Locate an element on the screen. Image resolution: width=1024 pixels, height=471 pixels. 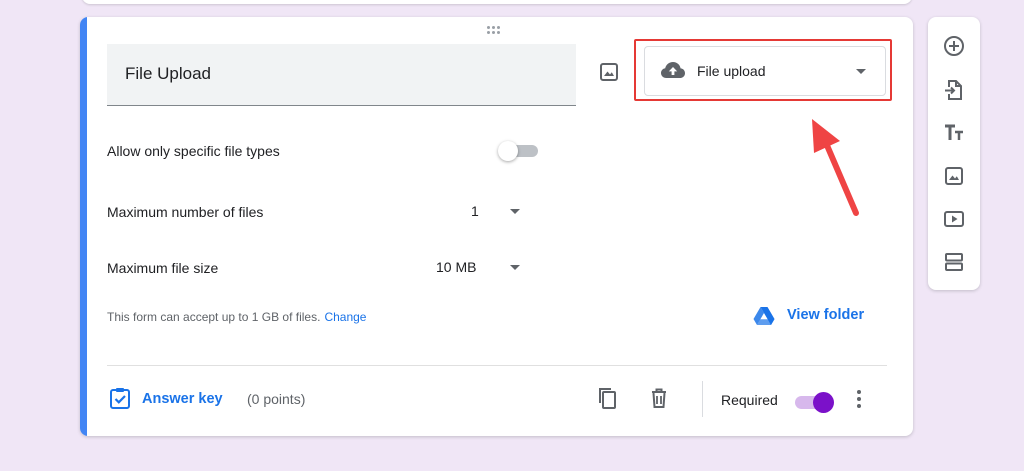
points-label: (0 points) is located at coordinates (276, 399).